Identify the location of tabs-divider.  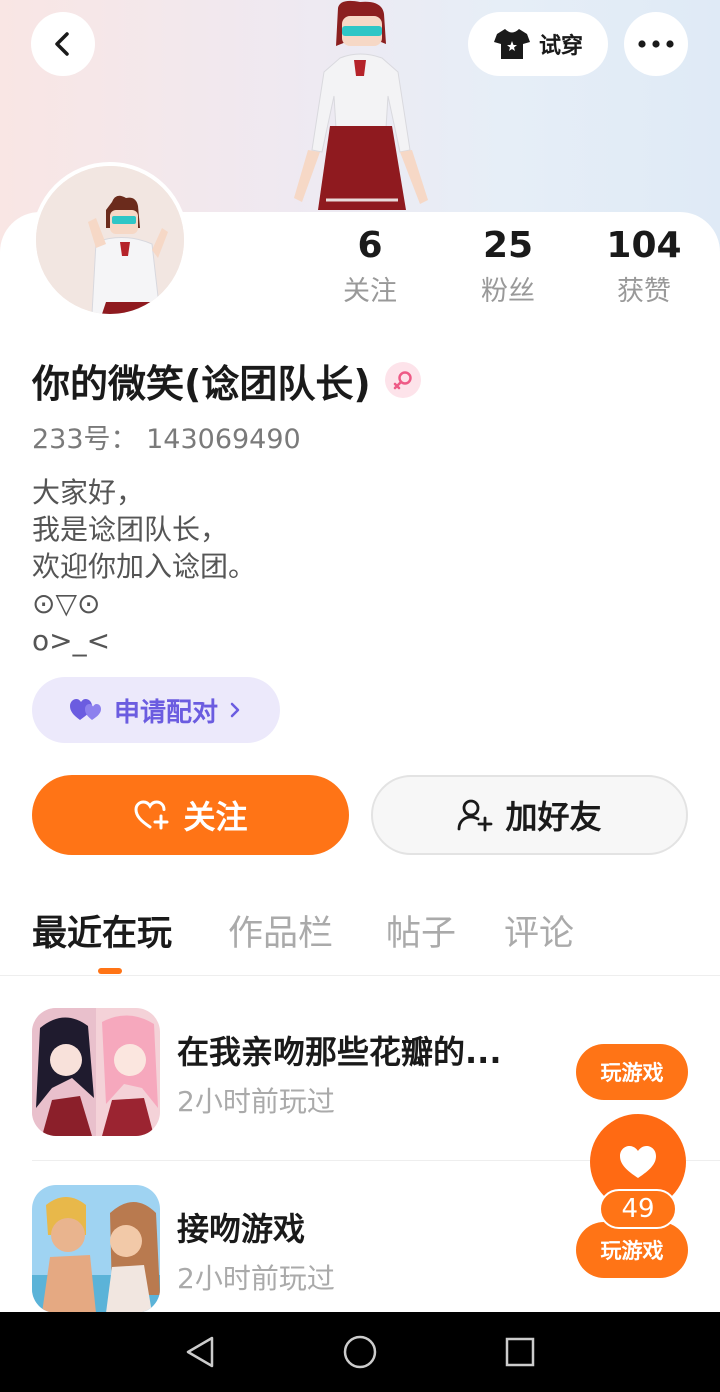
(360, 975).